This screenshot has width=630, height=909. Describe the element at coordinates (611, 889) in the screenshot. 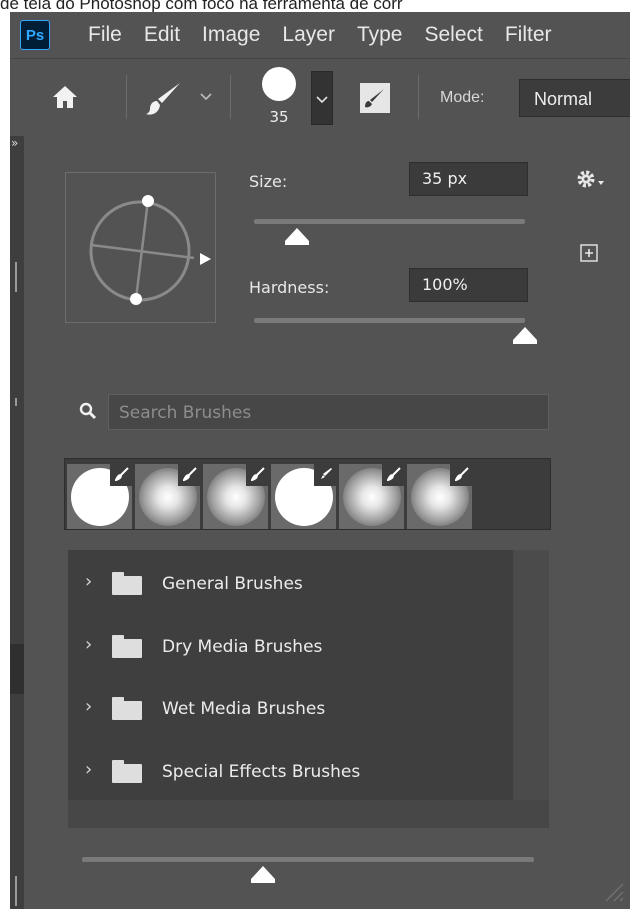

I see `resize-grip-icon` at that location.